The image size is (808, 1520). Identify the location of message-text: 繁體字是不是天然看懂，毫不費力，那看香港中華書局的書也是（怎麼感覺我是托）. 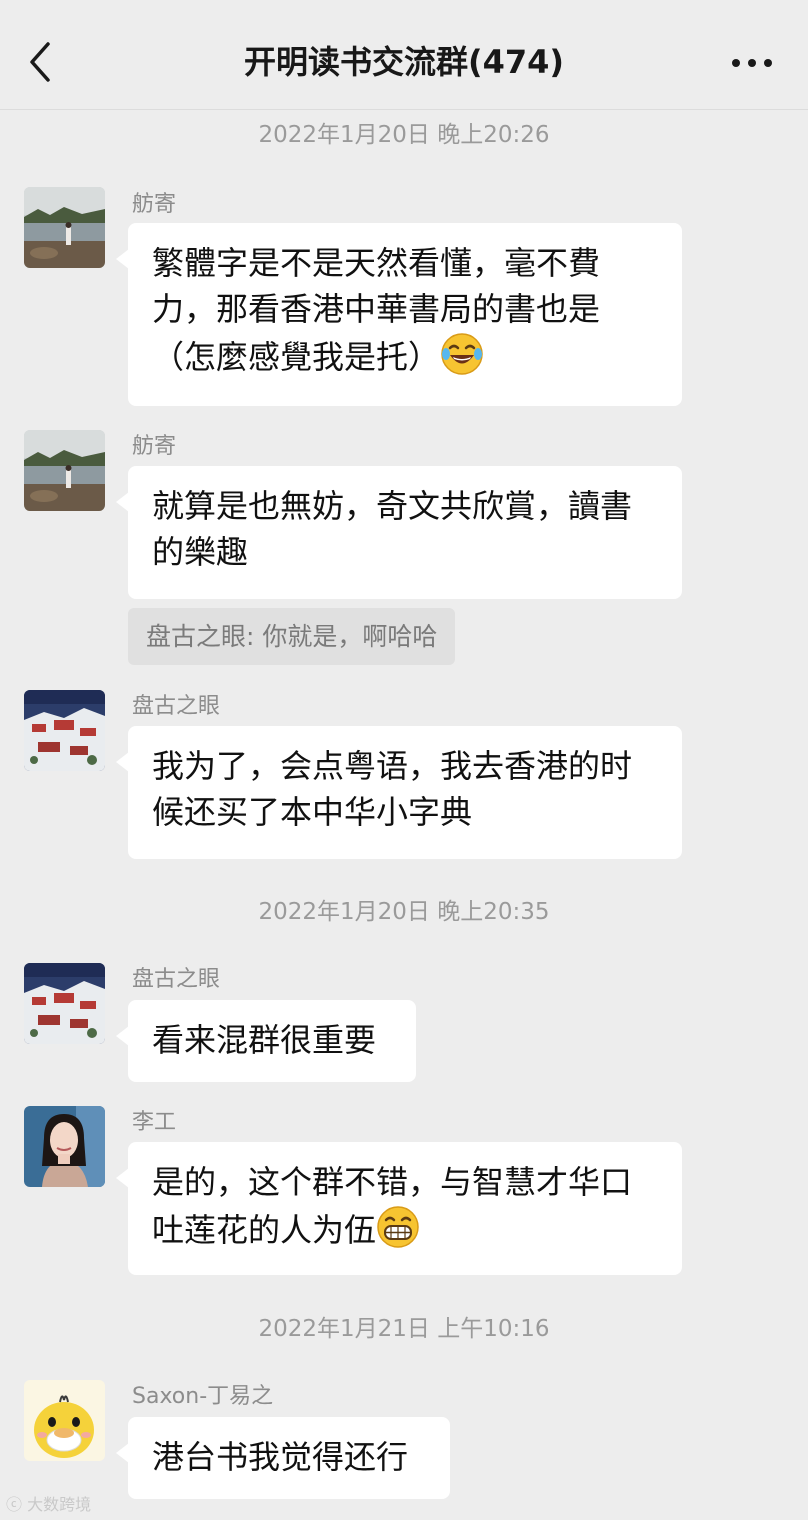
(376, 310).